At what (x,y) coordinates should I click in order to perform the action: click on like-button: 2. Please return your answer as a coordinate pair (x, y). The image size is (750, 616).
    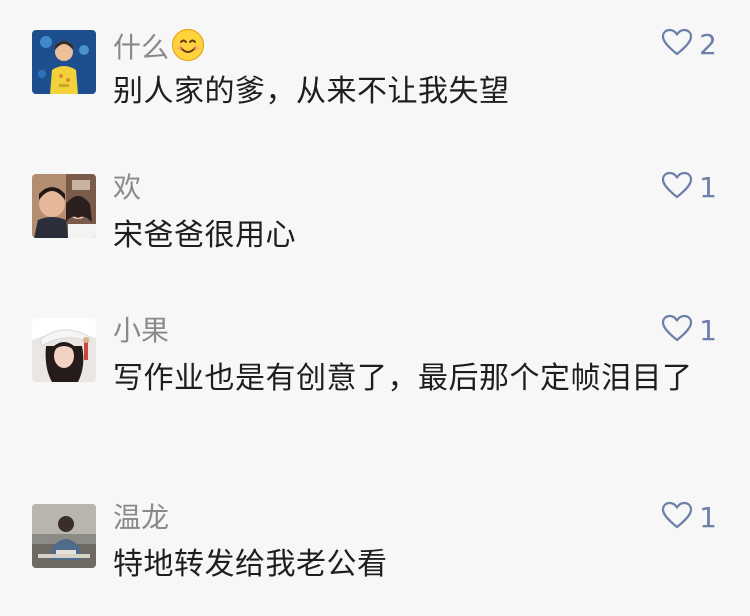
    Looking at the image, I should click on (689, 45).